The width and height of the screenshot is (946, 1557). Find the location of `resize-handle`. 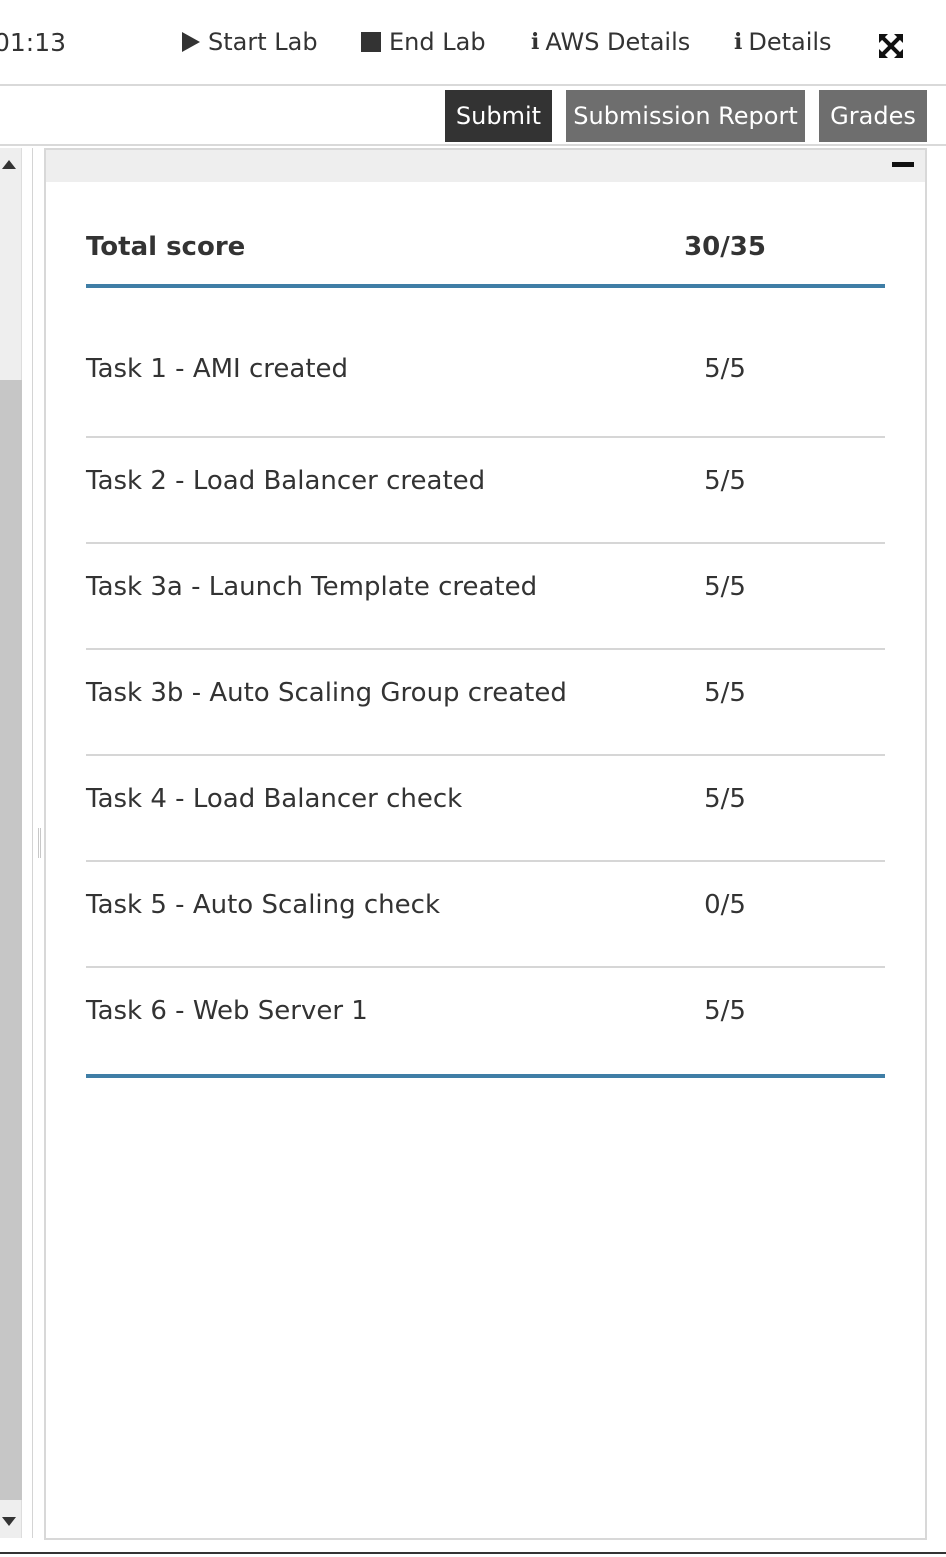

resize-handle is located at coordinates (39, 843).